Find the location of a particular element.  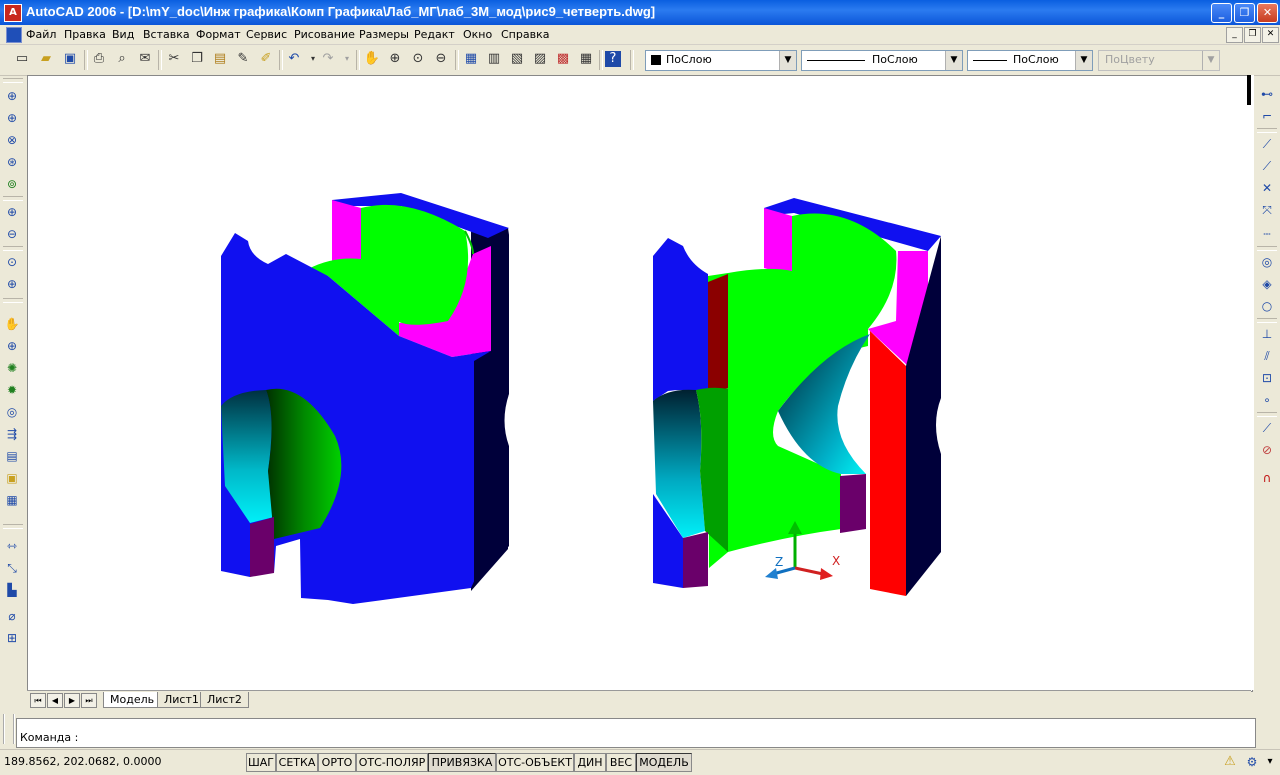

document-icon is located at coordinates (14, 35).